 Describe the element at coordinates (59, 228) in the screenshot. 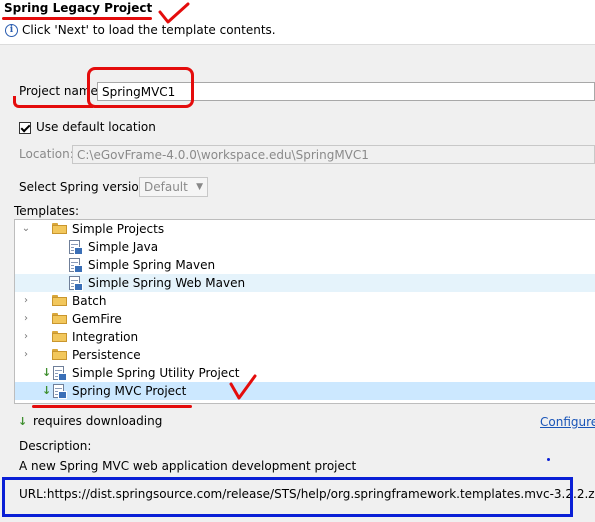

I see `folder-open-icon` at that location.